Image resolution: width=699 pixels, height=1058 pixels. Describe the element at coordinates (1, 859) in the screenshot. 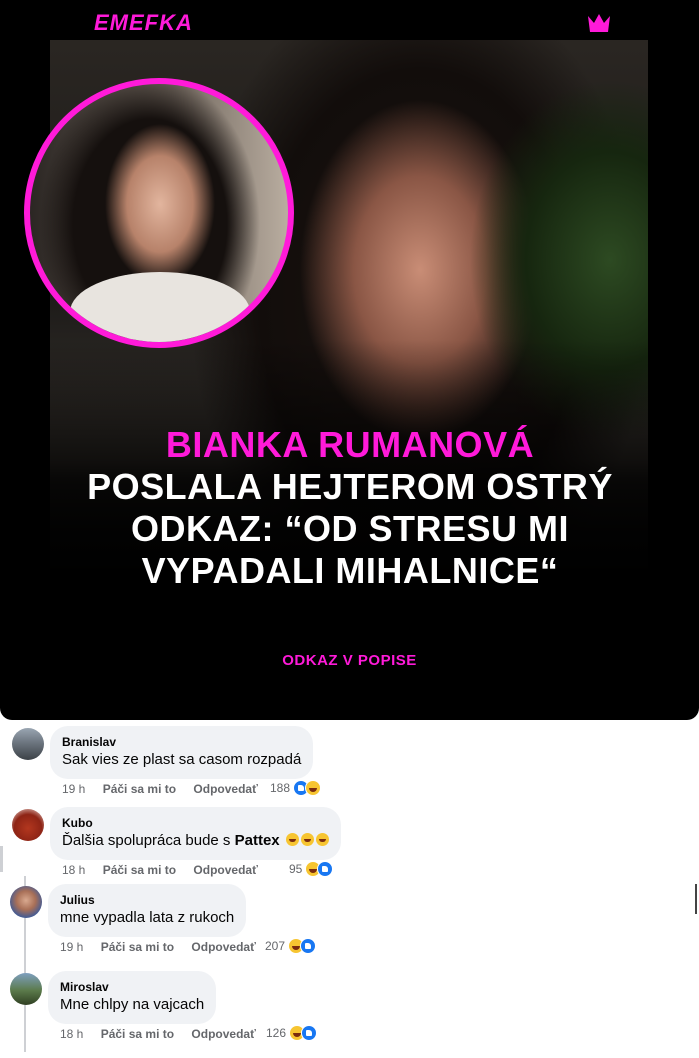

I see `left-edge-divider` at that location.